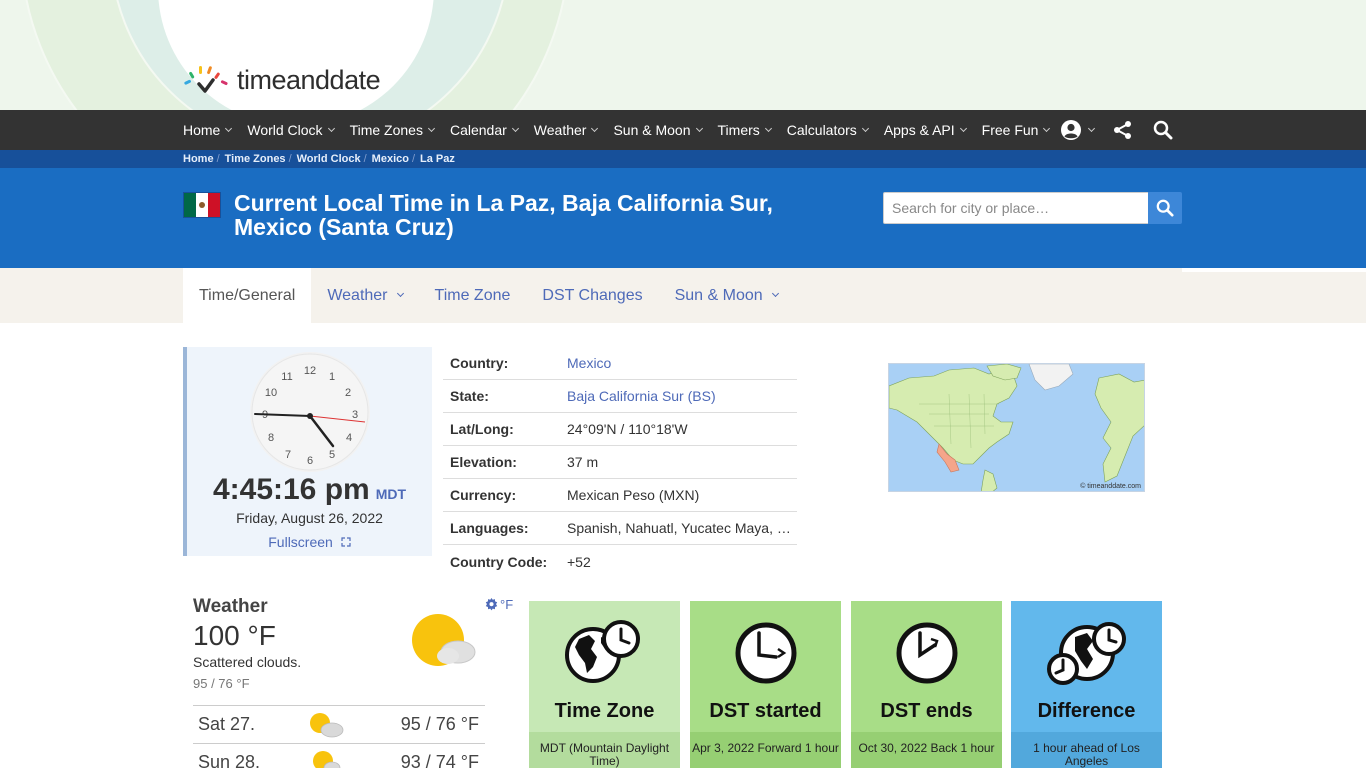  I want to click on nav-label: Free Fun, so click(1010, 130).